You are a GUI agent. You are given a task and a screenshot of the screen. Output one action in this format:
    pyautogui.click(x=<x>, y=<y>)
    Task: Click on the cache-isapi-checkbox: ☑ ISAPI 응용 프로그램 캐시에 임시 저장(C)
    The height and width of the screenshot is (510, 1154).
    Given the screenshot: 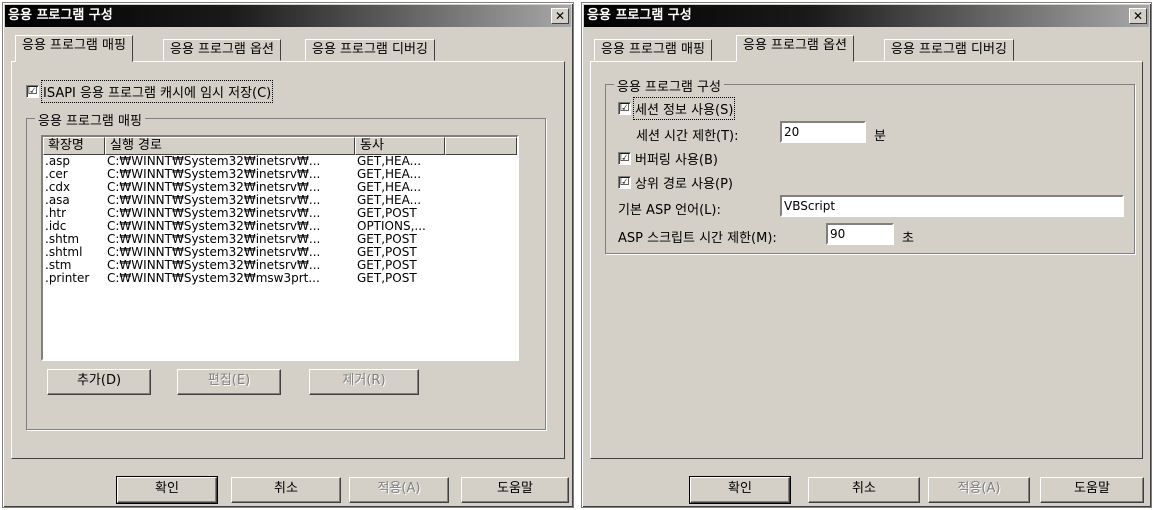 What is the action you would take?
    pyautogui.click(x=150, y=91)
    